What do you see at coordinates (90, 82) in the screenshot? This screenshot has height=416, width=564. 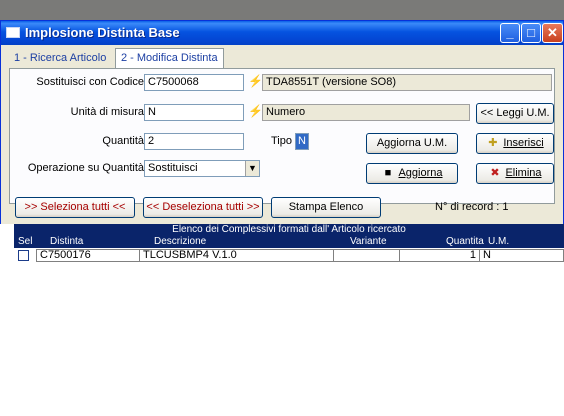 I see `sostituisci-label: Sostituisci con Codice` at bounding box center [90, 82].